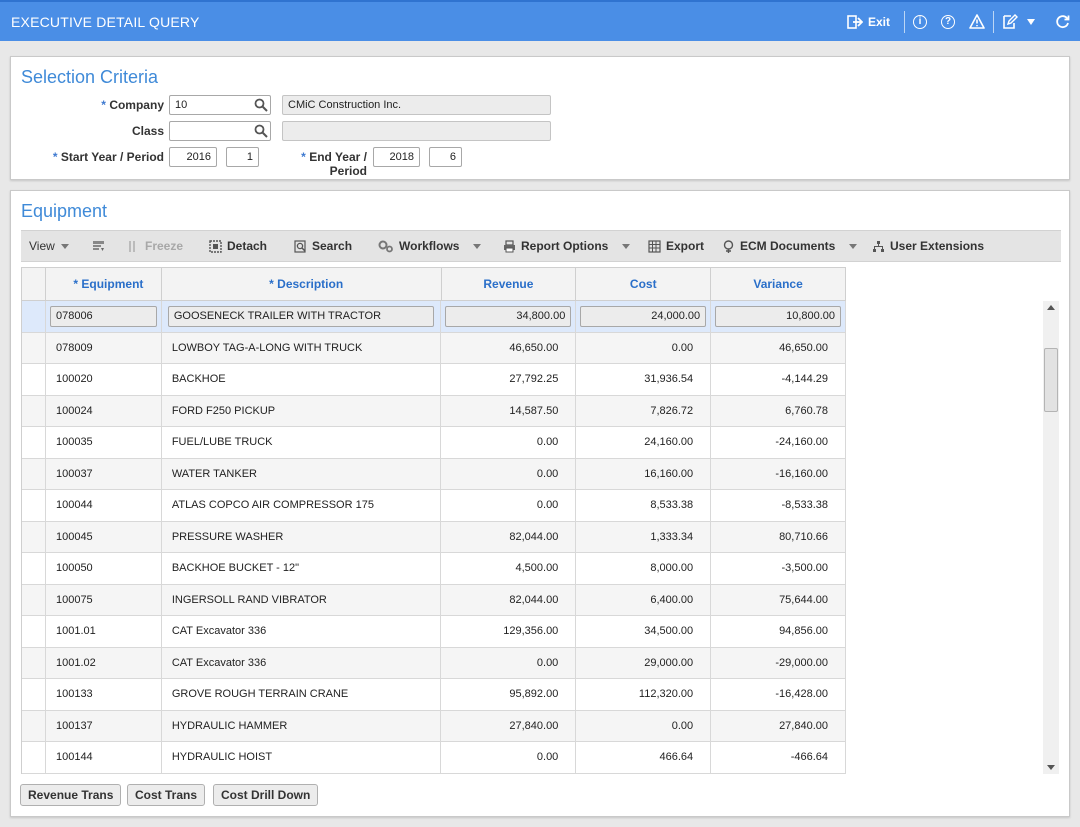 The width and height of the screenshot is (1080, 827). What do you see at coordinates (104, 505) in the screenshot?
I see `equipment-cell: 100044` at bounding box center [104, 505].